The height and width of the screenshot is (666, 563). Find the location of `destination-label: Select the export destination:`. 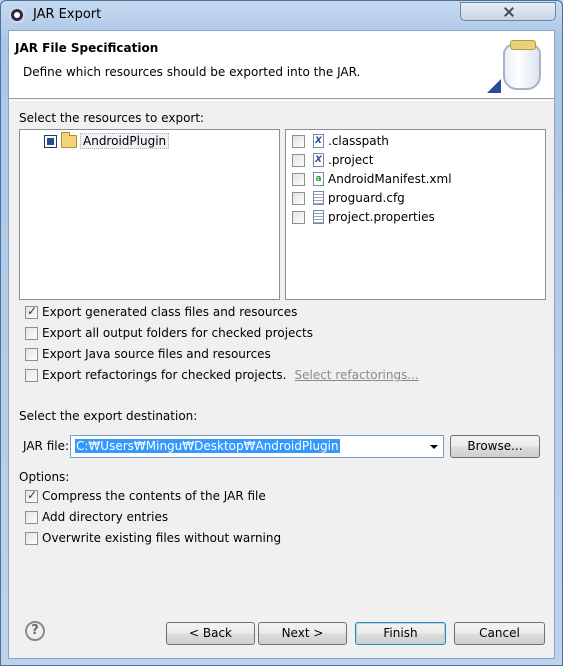

destination-label: Select the export destination: is located at coordinates (108, 416).